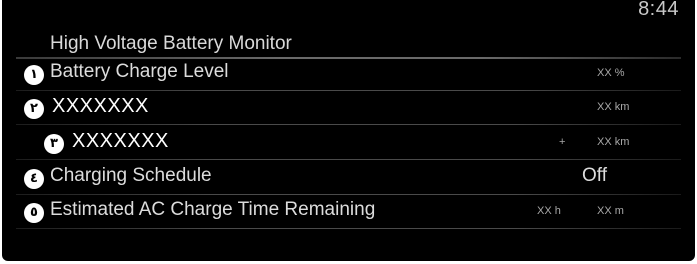 The width and height of the screenshot is (697, 264). I want to click on row-label: Charging Schedule, so click(131, 175).